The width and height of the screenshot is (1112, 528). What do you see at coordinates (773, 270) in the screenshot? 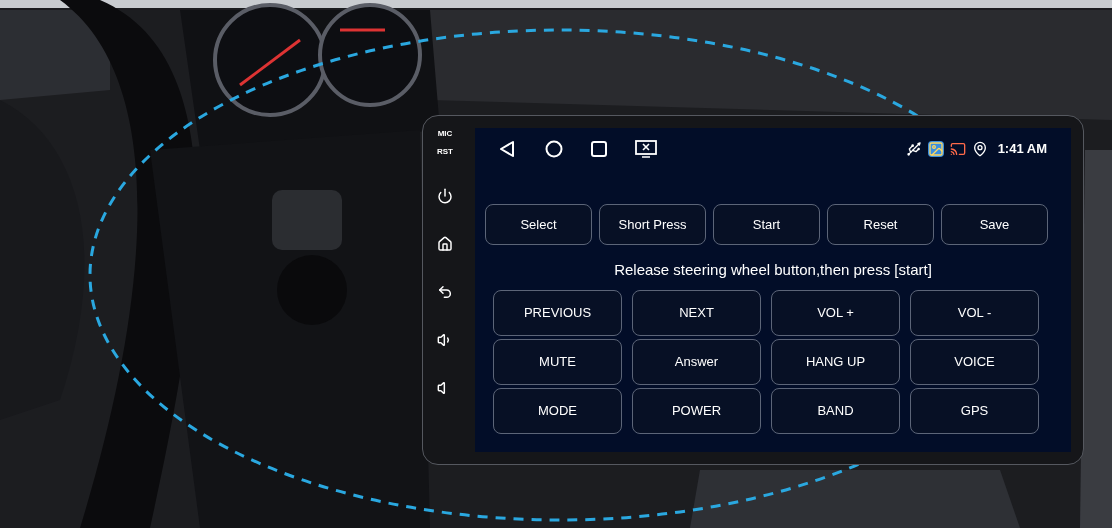
I see `instruction-text: Release steering wheel button,then press [start]` at bounding box center [773, 270].